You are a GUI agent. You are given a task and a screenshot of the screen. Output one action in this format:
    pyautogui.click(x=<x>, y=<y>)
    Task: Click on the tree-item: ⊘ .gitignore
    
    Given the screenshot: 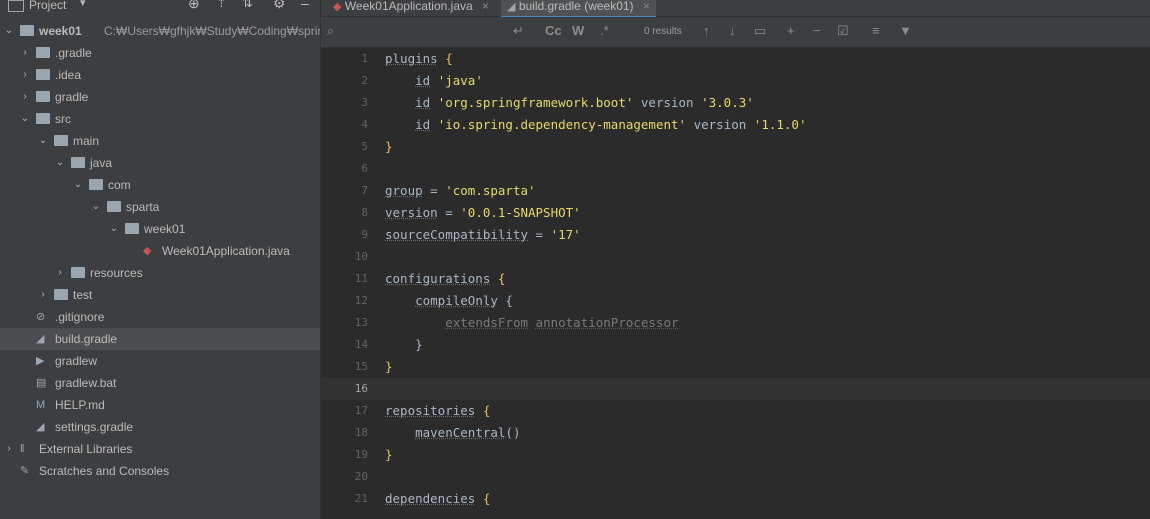 What is the action you would take?
    pyautogui.click(x=160, y=317)
    